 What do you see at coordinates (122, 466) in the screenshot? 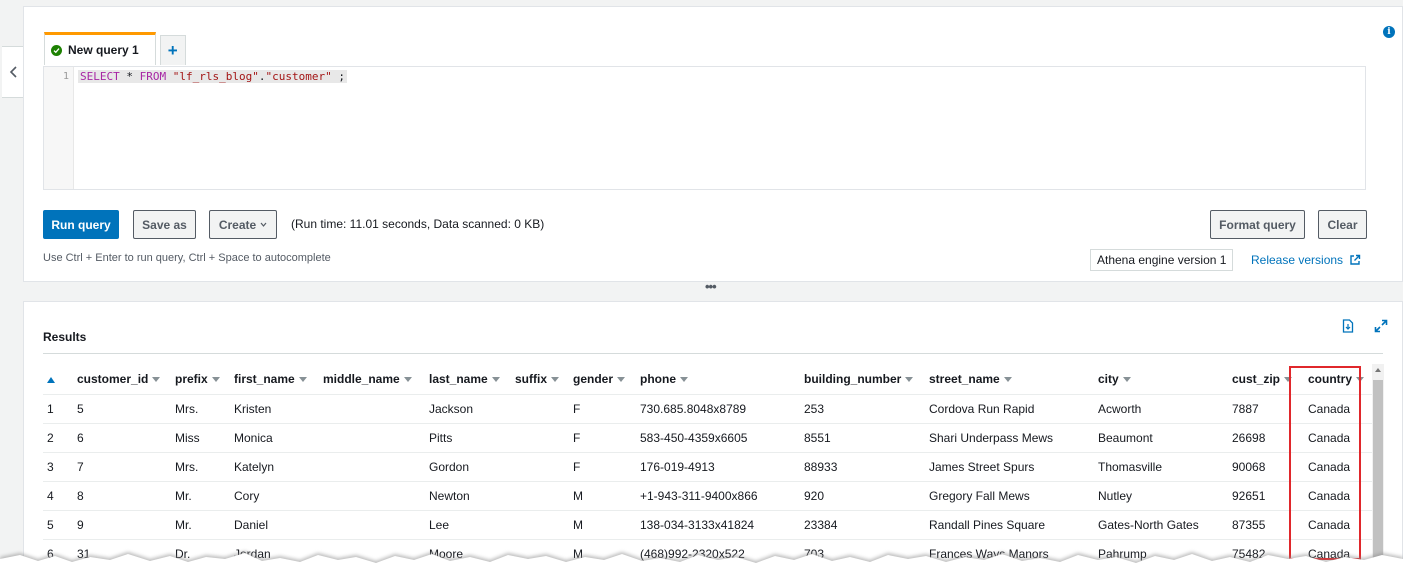
I see `table-cell: 7` at bounding box center [122, 466].